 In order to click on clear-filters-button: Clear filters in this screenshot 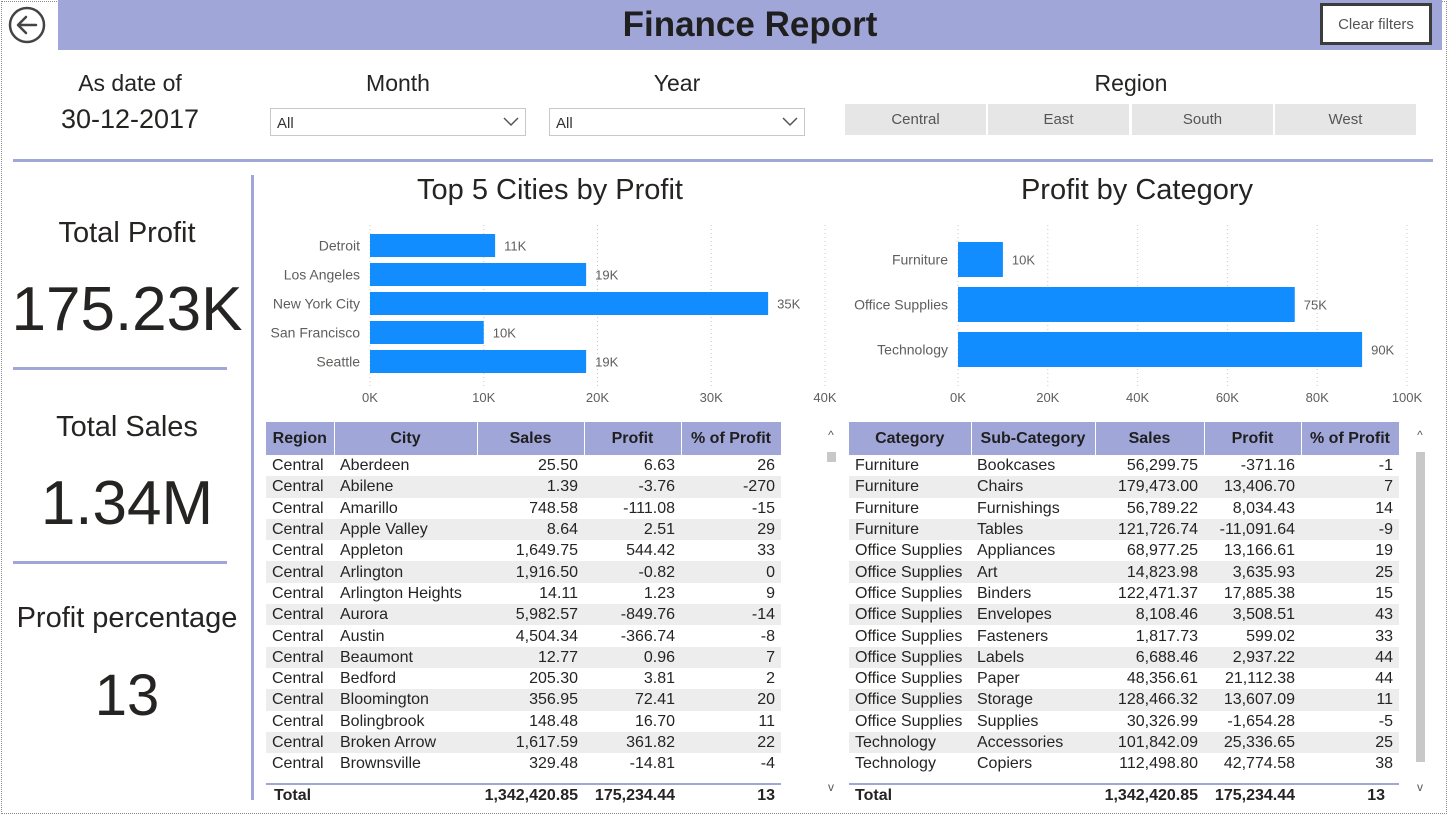, I will do `click(1376, 24)`.